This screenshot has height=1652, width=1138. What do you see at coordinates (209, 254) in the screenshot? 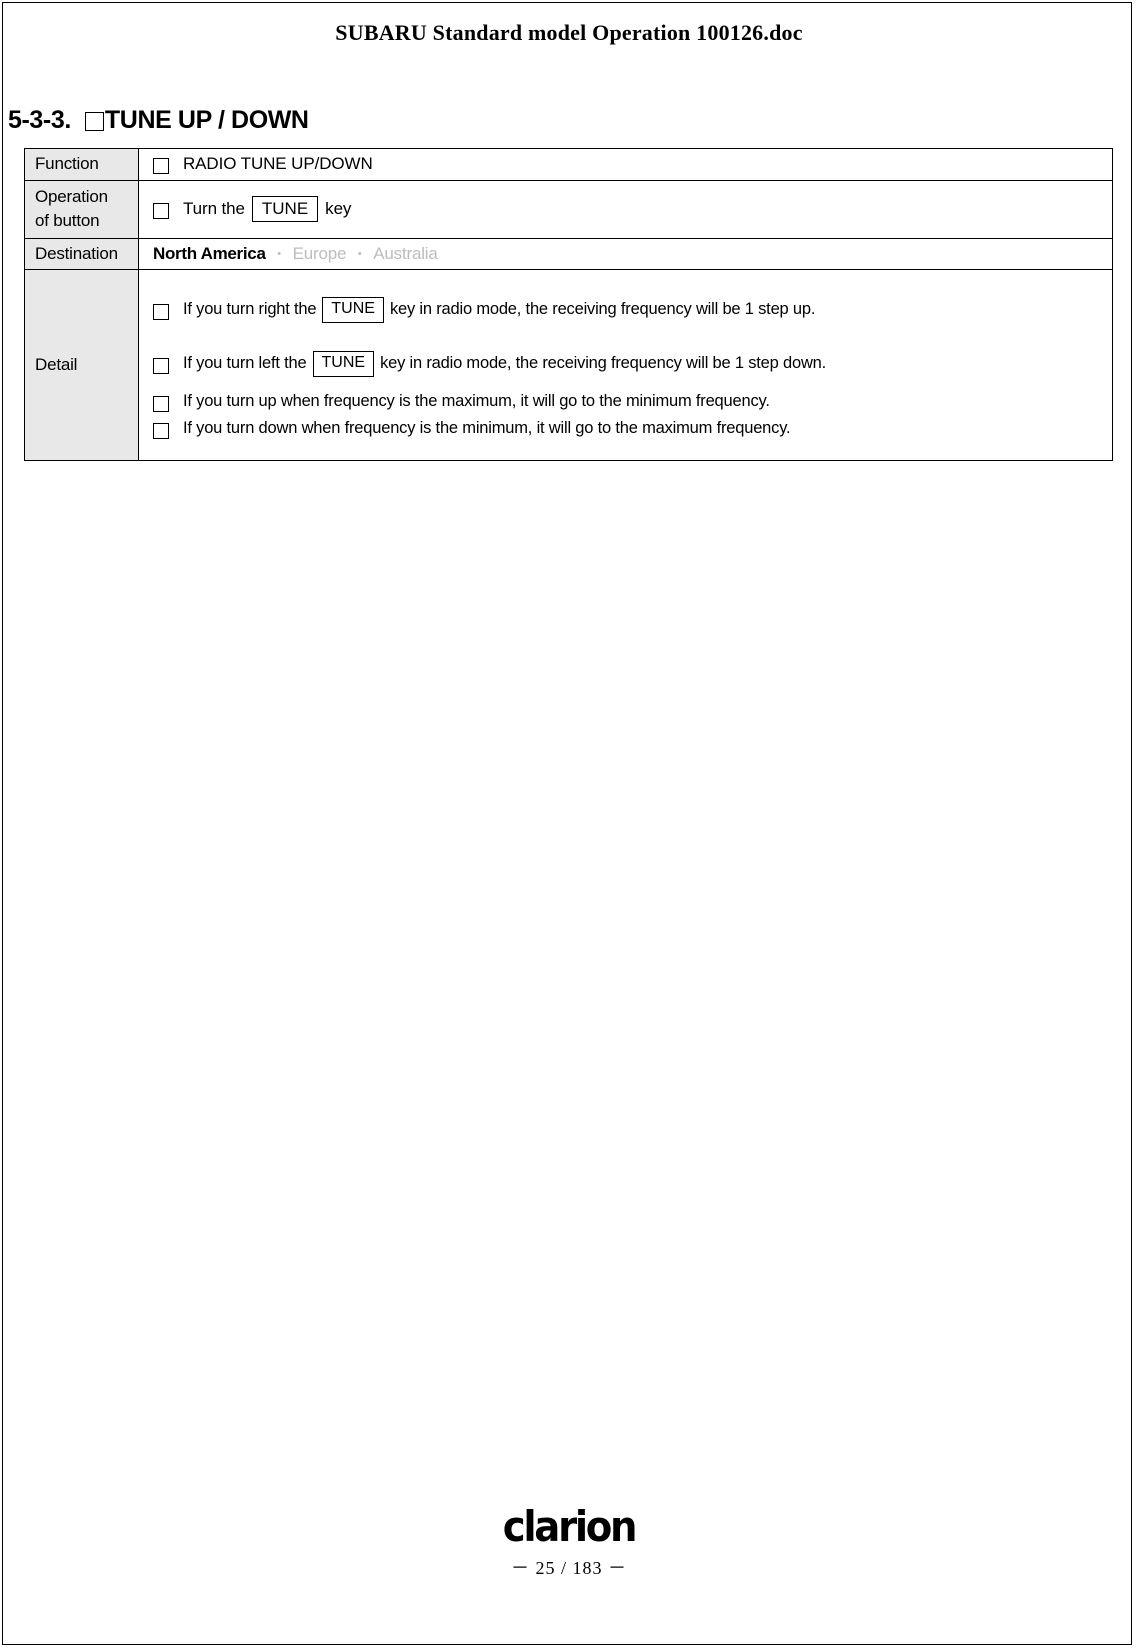
I see `destination-option-north-america: North America` at bounding box center [209, 254].